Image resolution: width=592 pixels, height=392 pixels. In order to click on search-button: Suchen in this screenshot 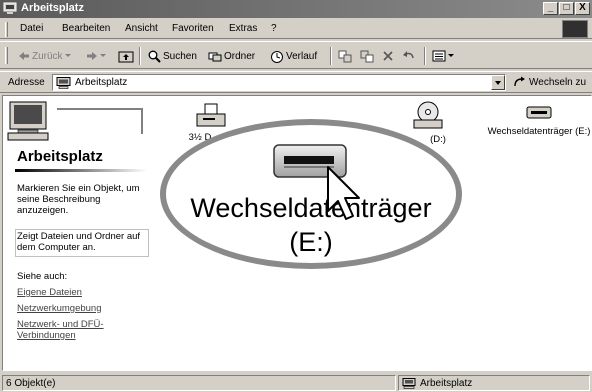, I will do `click(172, 56)`.